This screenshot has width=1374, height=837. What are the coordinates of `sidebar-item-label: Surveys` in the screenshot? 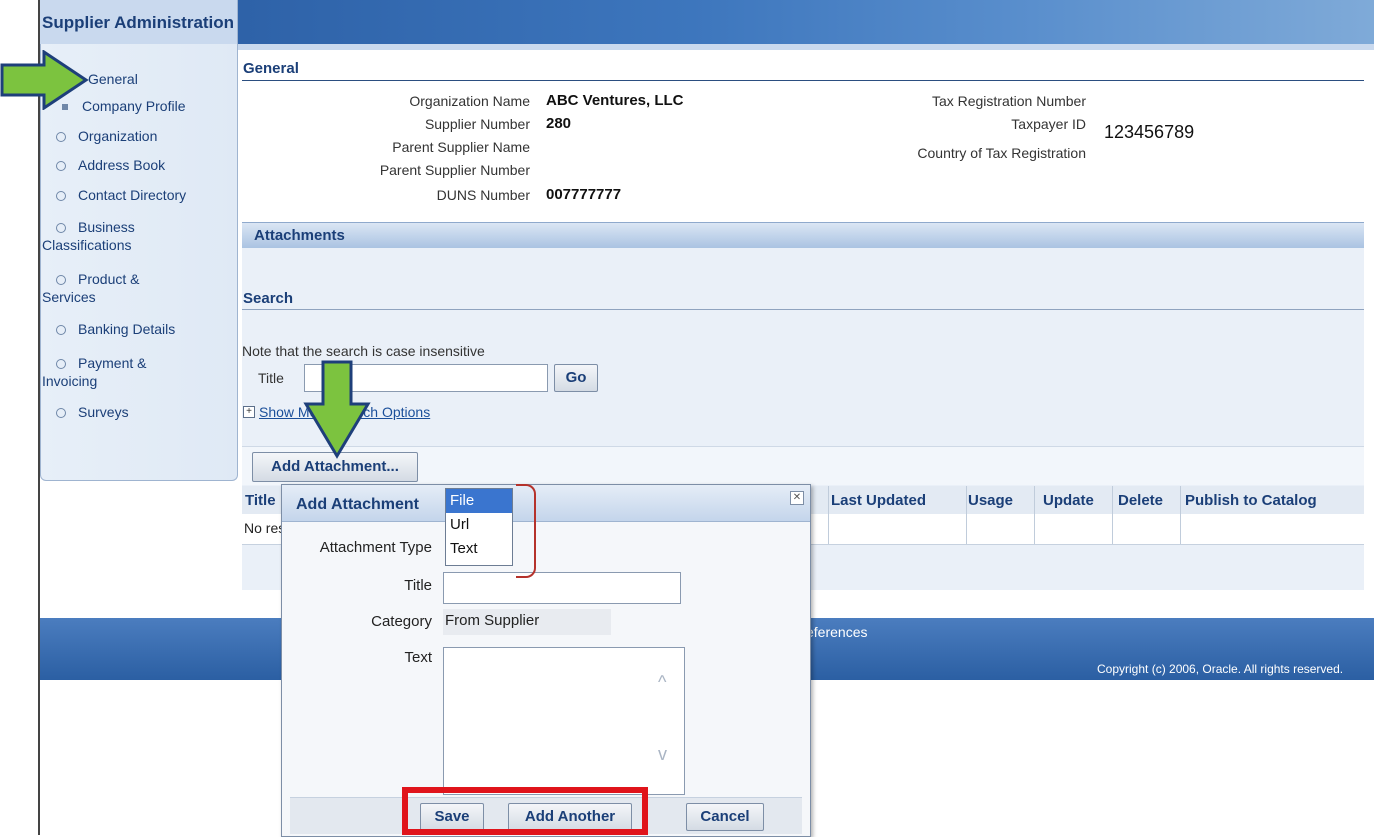 It's located at (103, 412).